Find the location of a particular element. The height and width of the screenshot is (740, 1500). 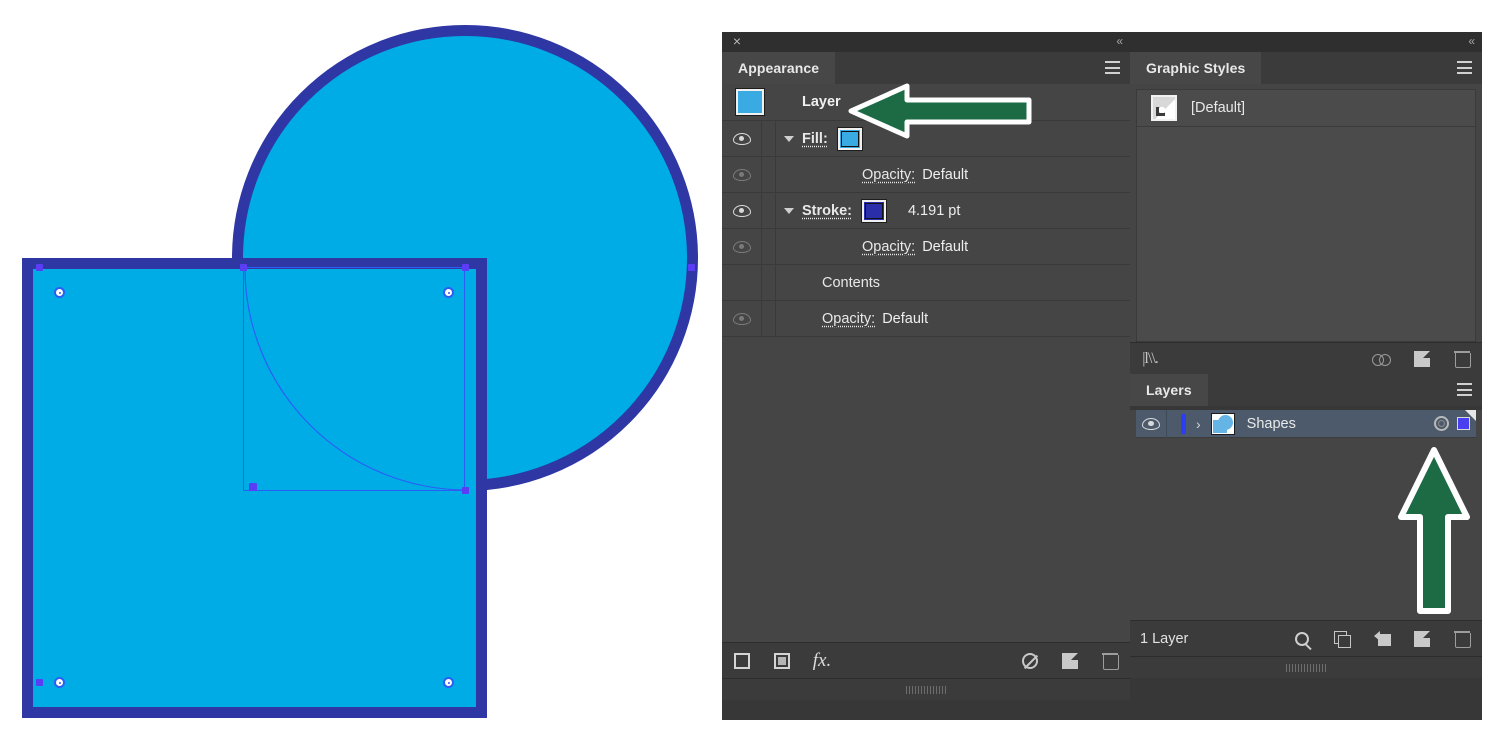

appearance-row-stroke: Stroke: 4.191 pt is located at coordinates (926, 211).